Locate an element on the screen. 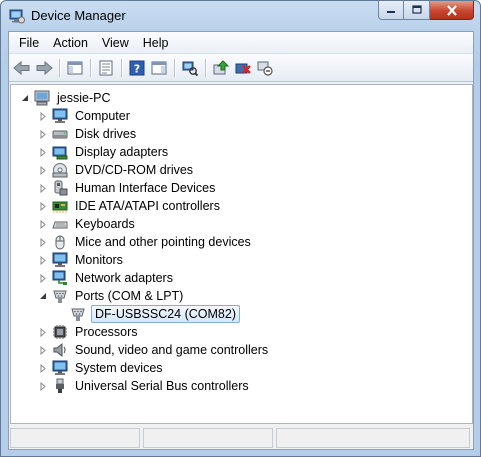  menu-help: Help is located at coordinates (156, 43).